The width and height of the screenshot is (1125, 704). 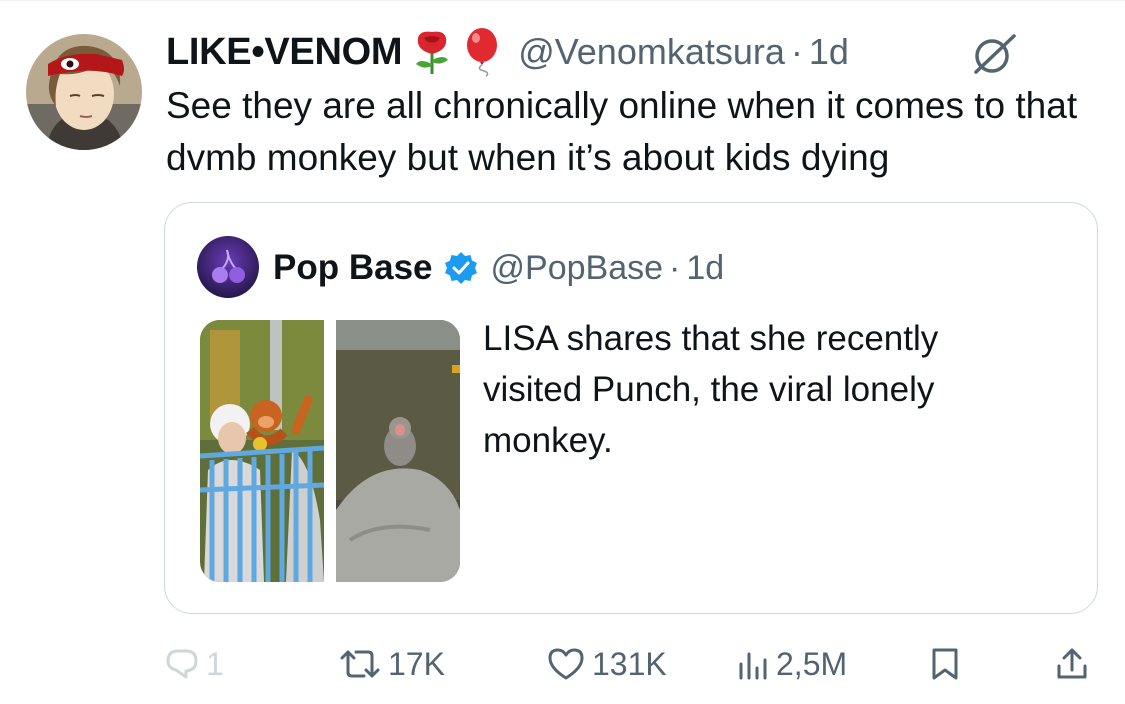 I want to click on reply-icon, so click(x=182, y=664).